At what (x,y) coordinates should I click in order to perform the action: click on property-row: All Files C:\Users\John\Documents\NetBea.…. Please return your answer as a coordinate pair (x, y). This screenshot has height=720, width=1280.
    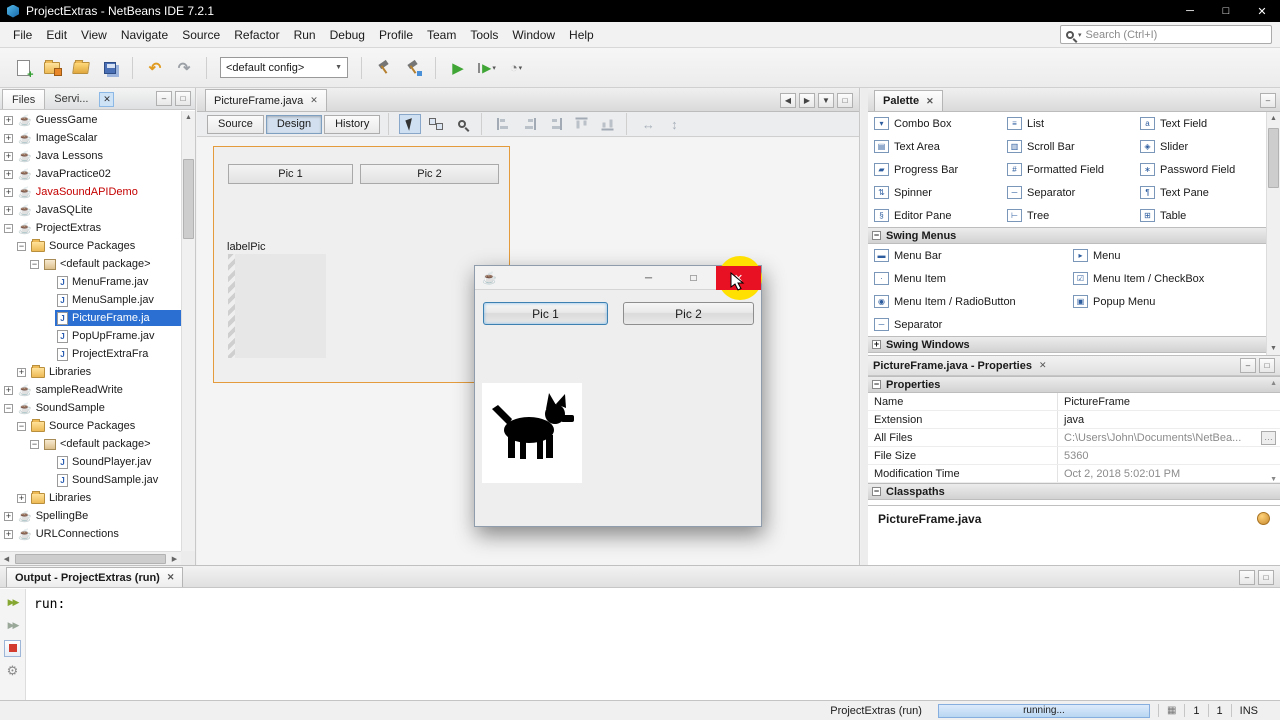
    Looking at the image, I should click on (1074, 438).